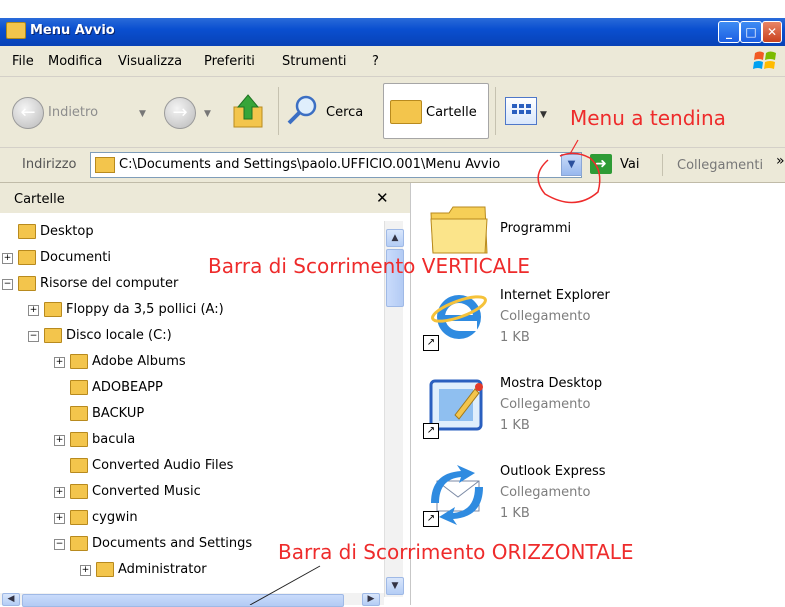  I want to click on tree-item: + bacula, so click(192, 442).